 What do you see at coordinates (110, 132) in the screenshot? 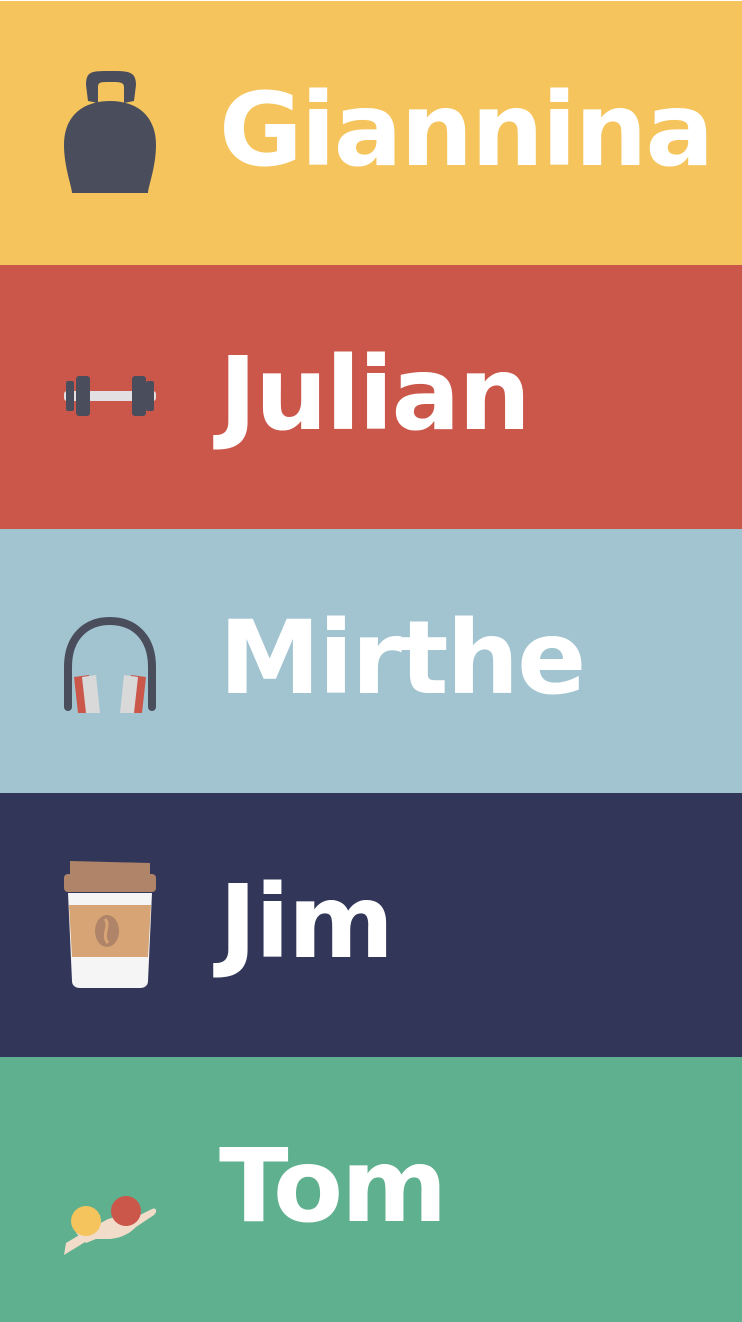
I see `kettlebell-icon` at bounding box center [110, 132].